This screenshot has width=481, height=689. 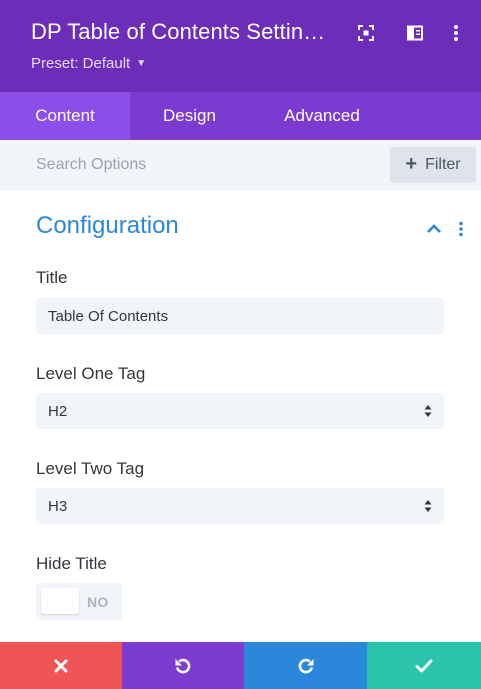 I want to click on discard-icon, so click(x=61, y=665).